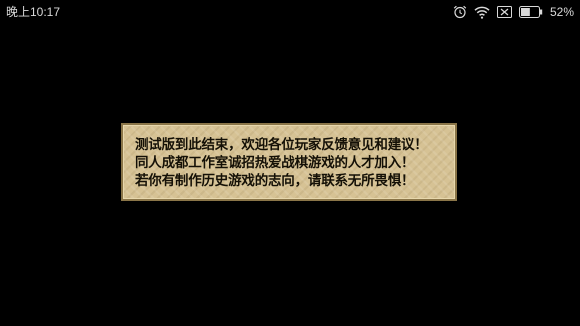  I want to click on dialog-line-2: 同人成都工作室诚招热爱战棋游戏的人才加入！, so click(275, 163).